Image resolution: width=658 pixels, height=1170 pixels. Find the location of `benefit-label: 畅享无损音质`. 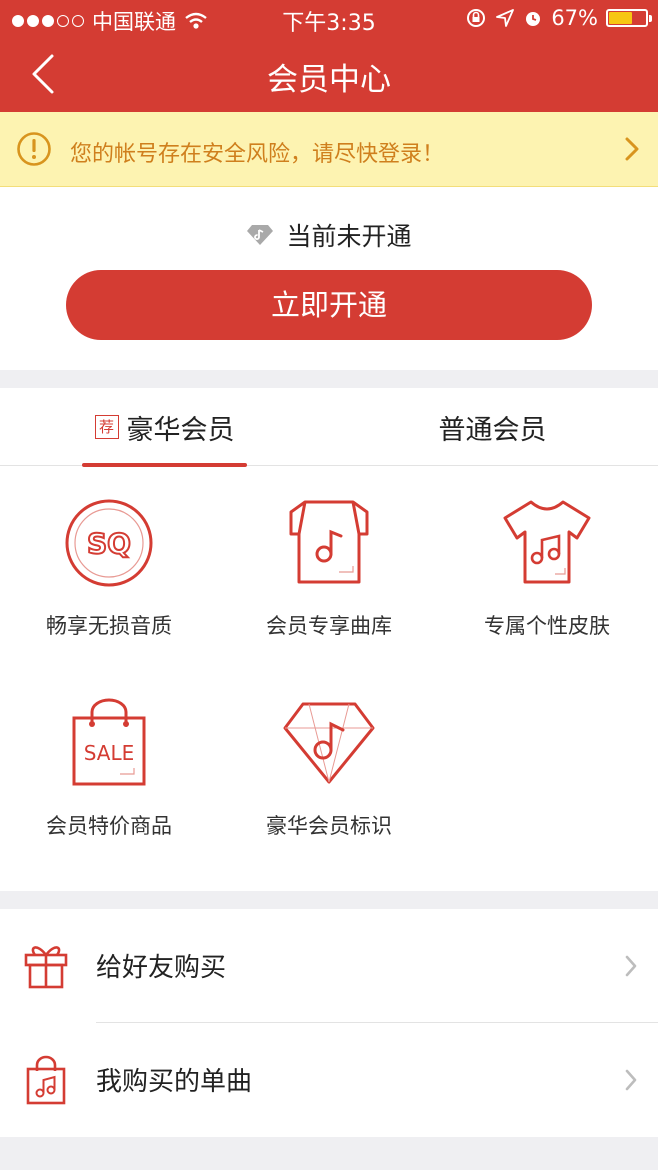

benefit-label: 畅享无损音质 is located at coordinates (109, 626).